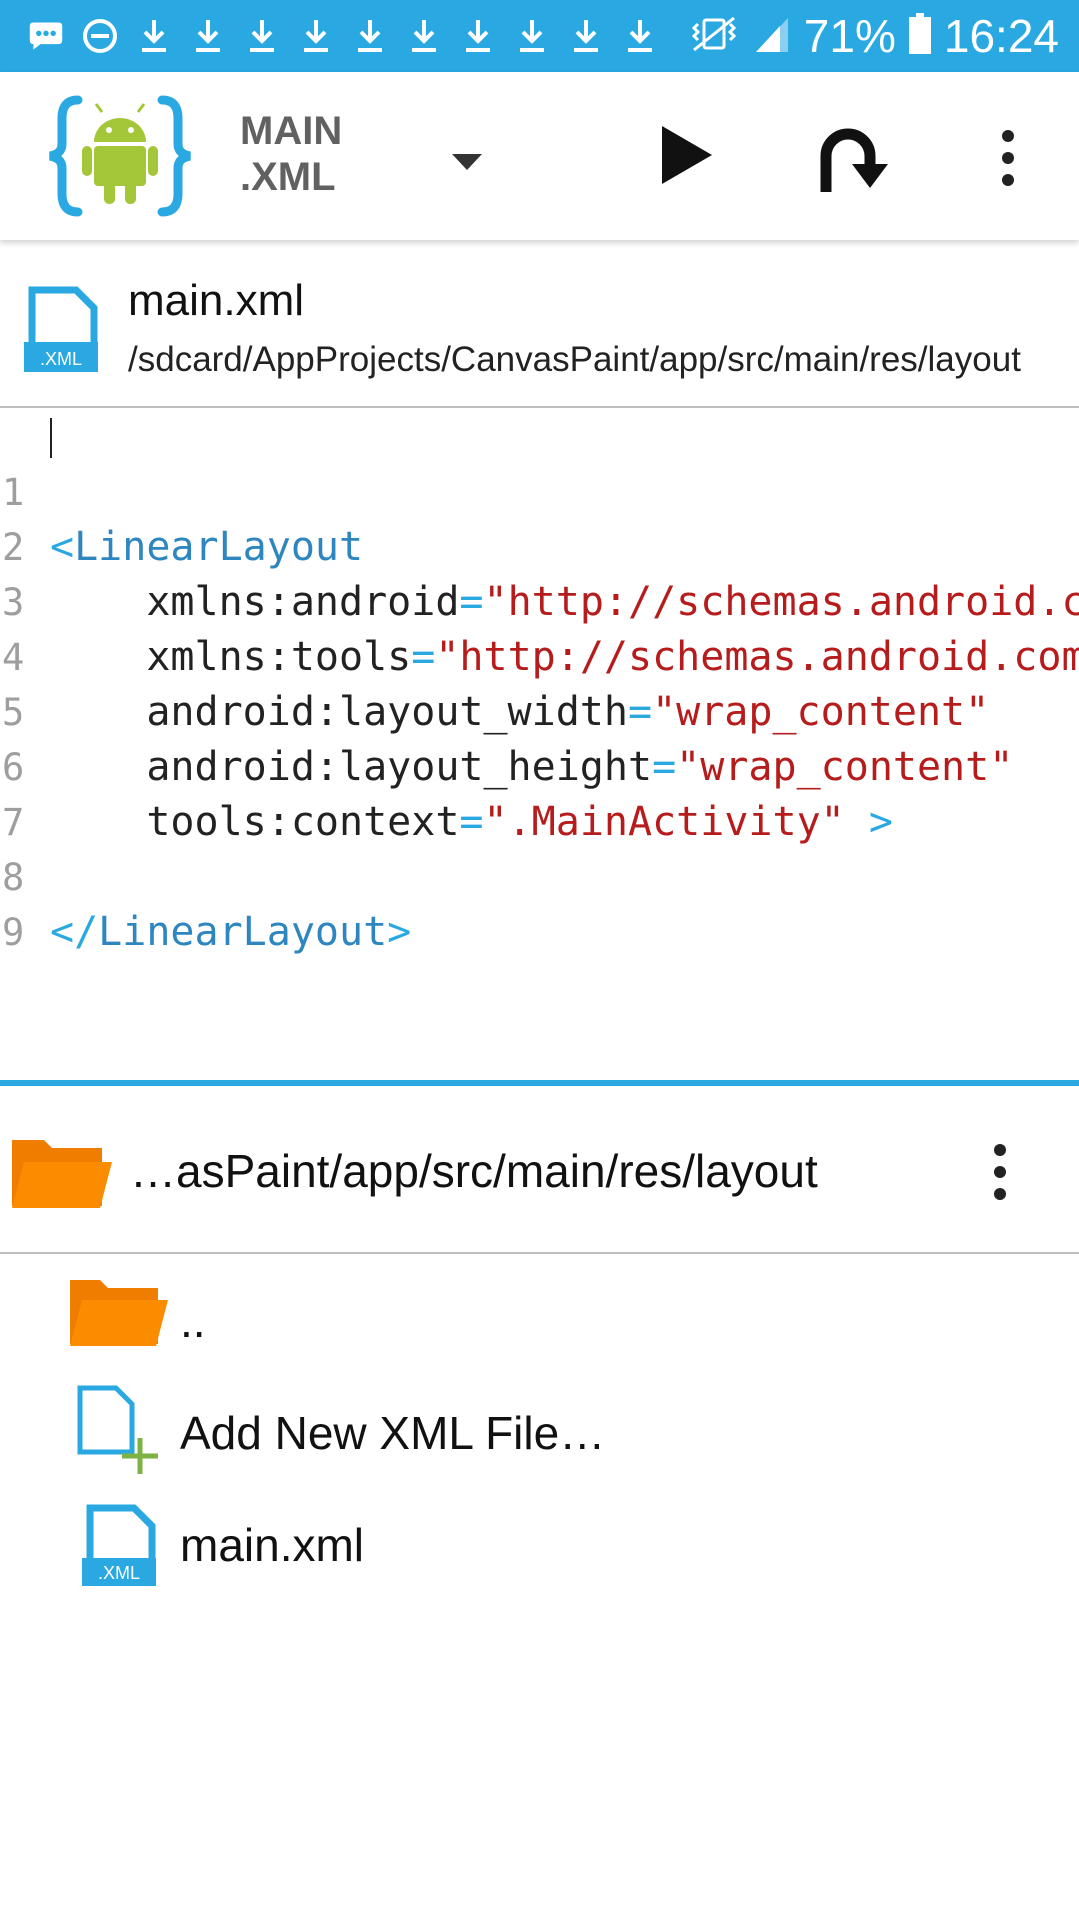 This screenshot has width=1079, height=1920. I want to click on signal-icon, so click(772, 36).